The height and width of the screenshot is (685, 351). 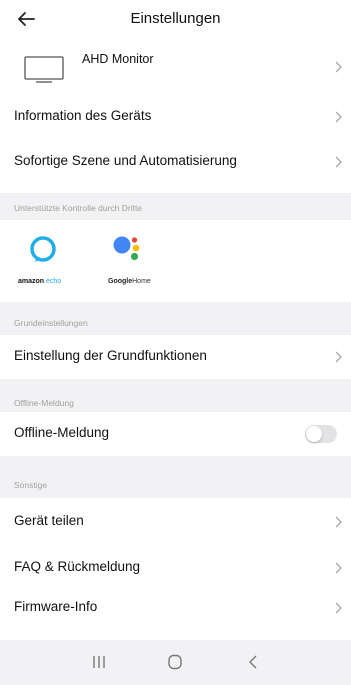 I want to click on system-navigation-bar, so click(x=175, y=662).